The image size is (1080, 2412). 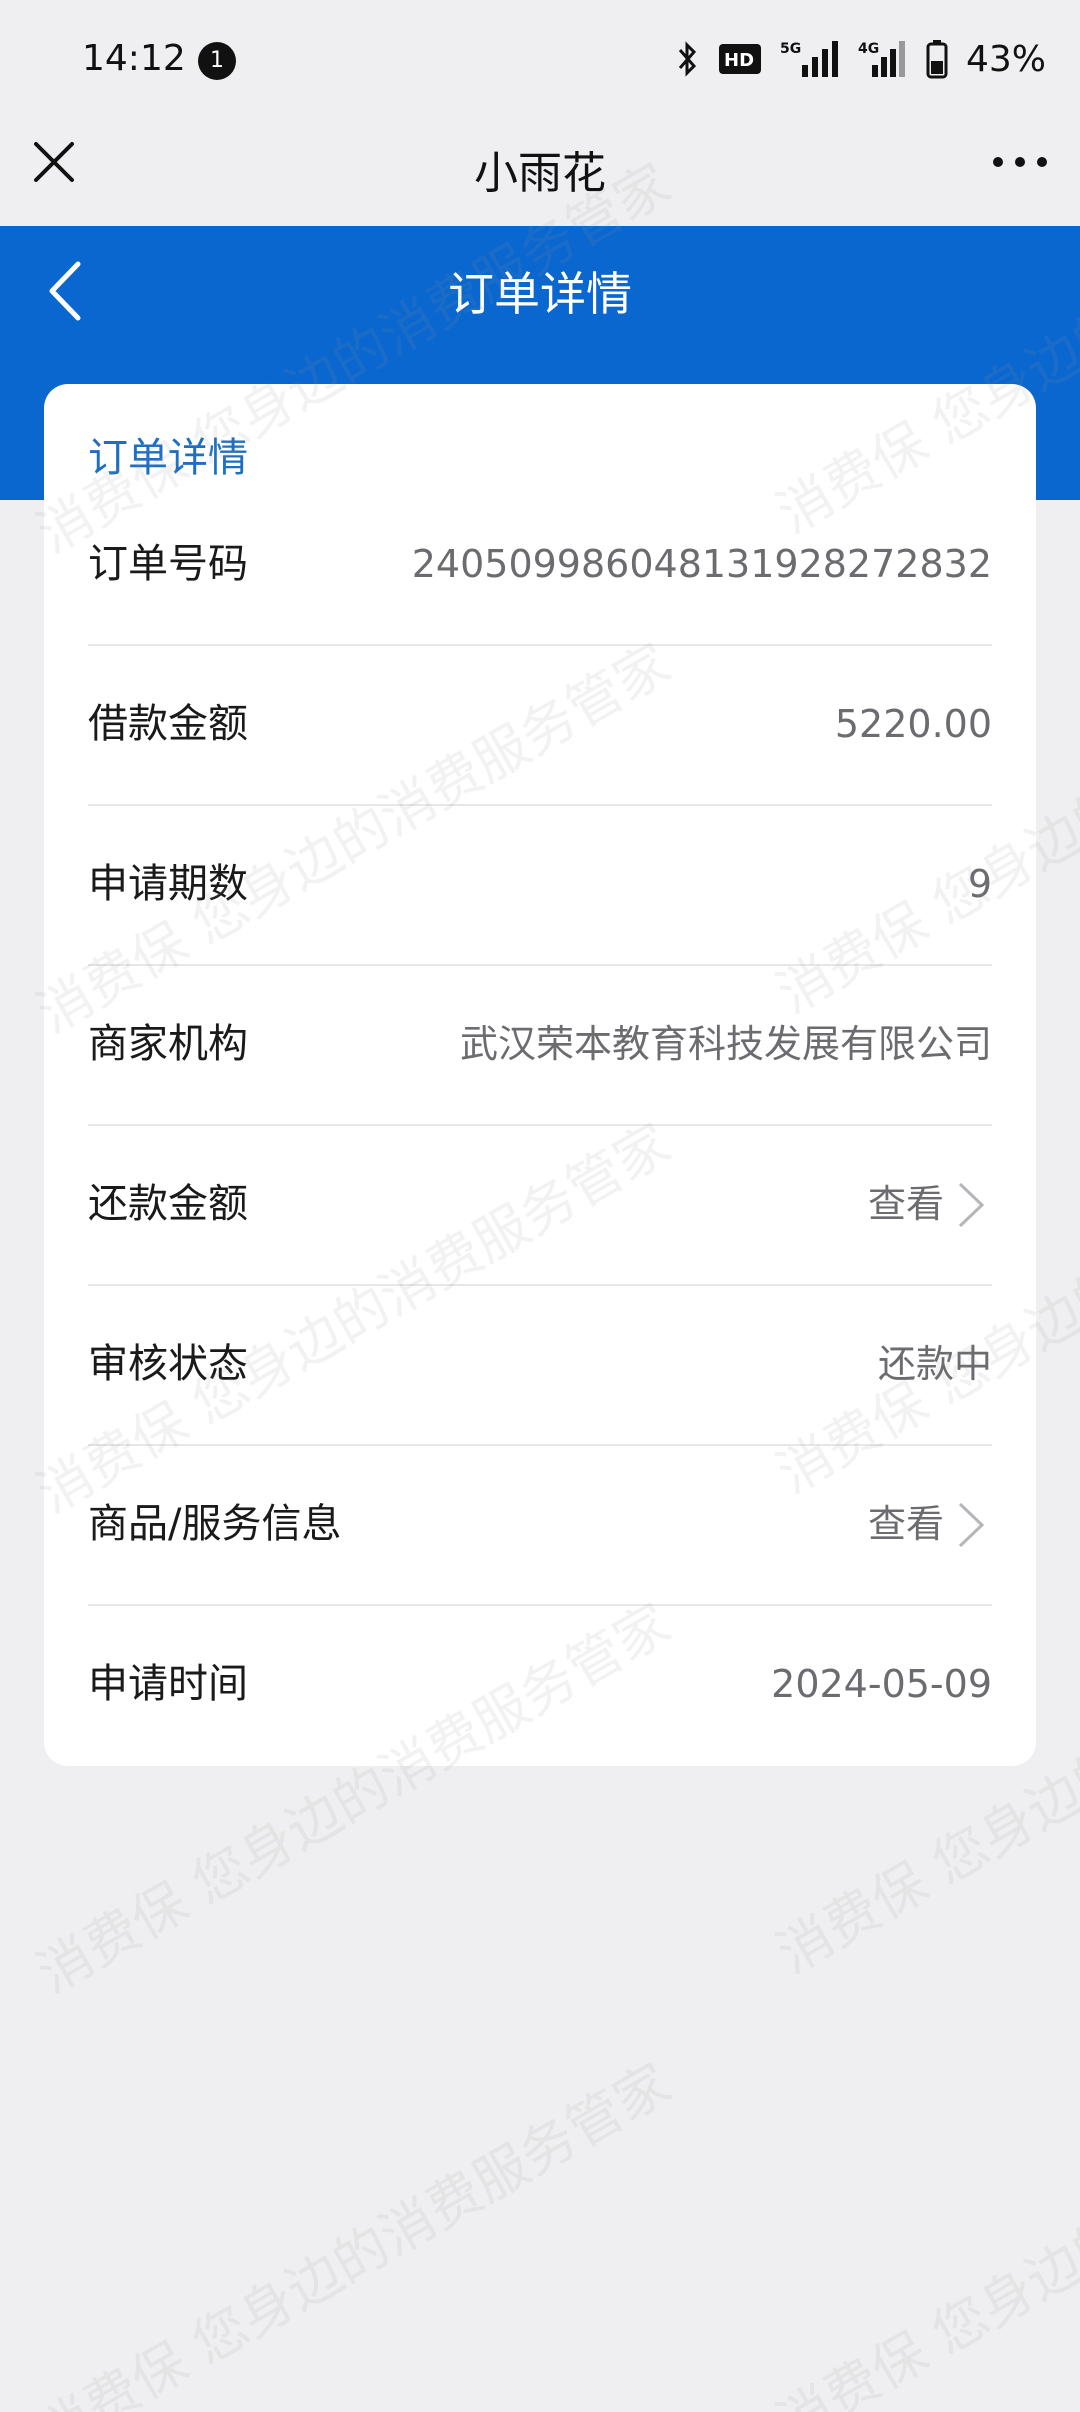 I want to click on repayment-amount-view-link: 查看, so click(x=906, y=1204).